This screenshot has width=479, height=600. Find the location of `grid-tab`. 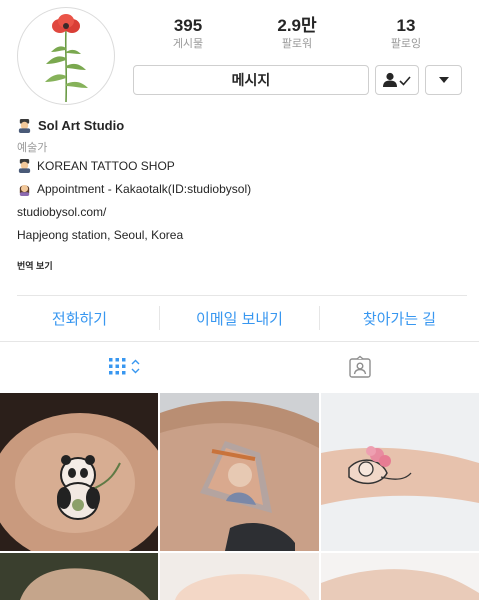

grid-tab is located at coordinates (126, 368).